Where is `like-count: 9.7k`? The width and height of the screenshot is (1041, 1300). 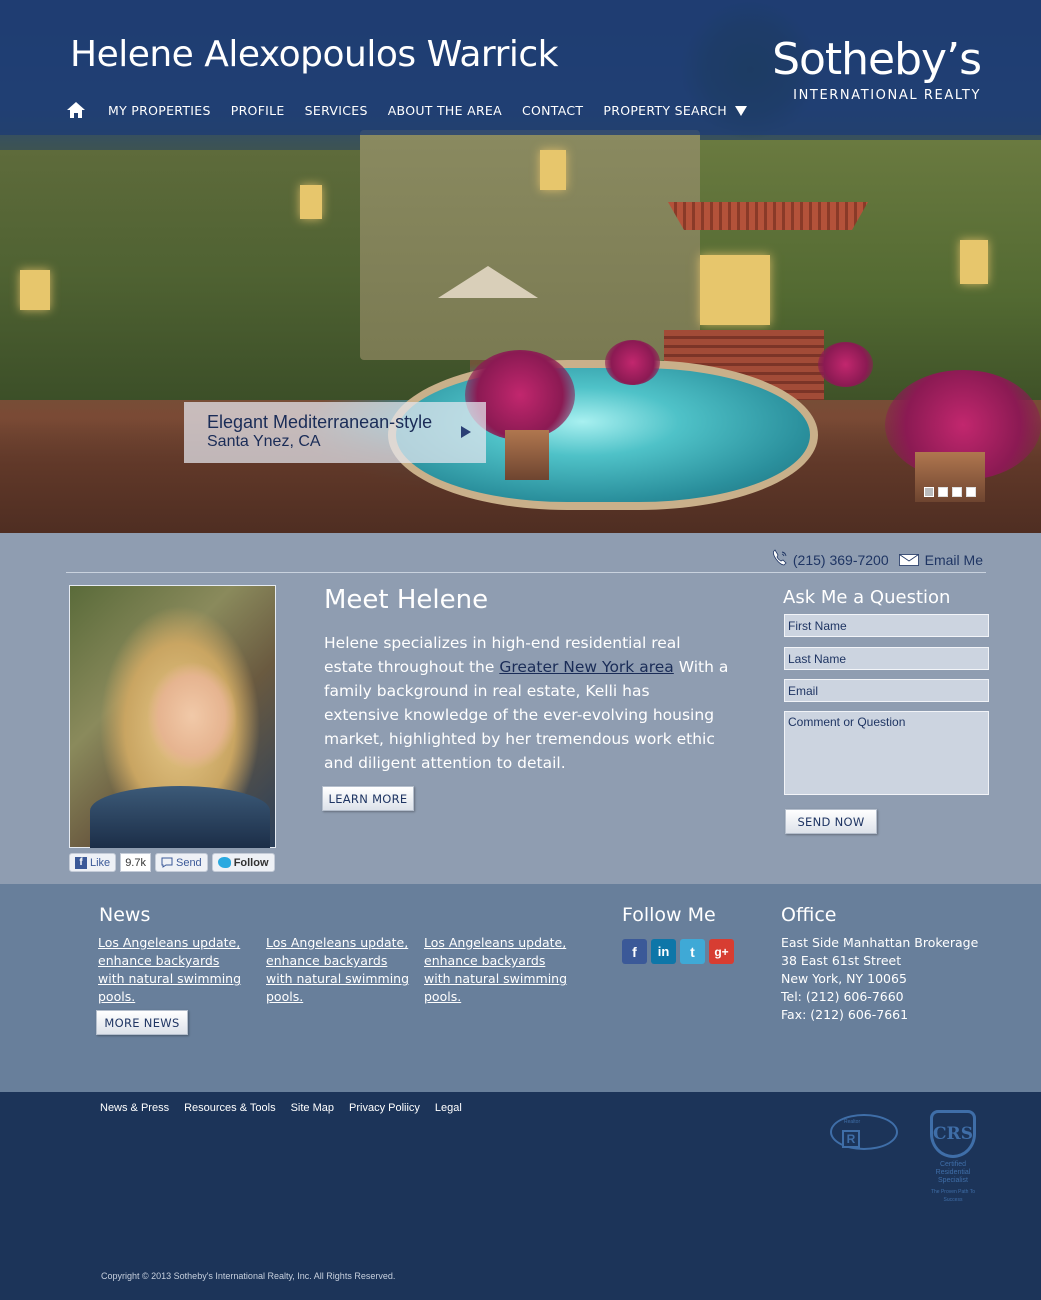
like-count: 9.7k is located at coordinates (135, 862).